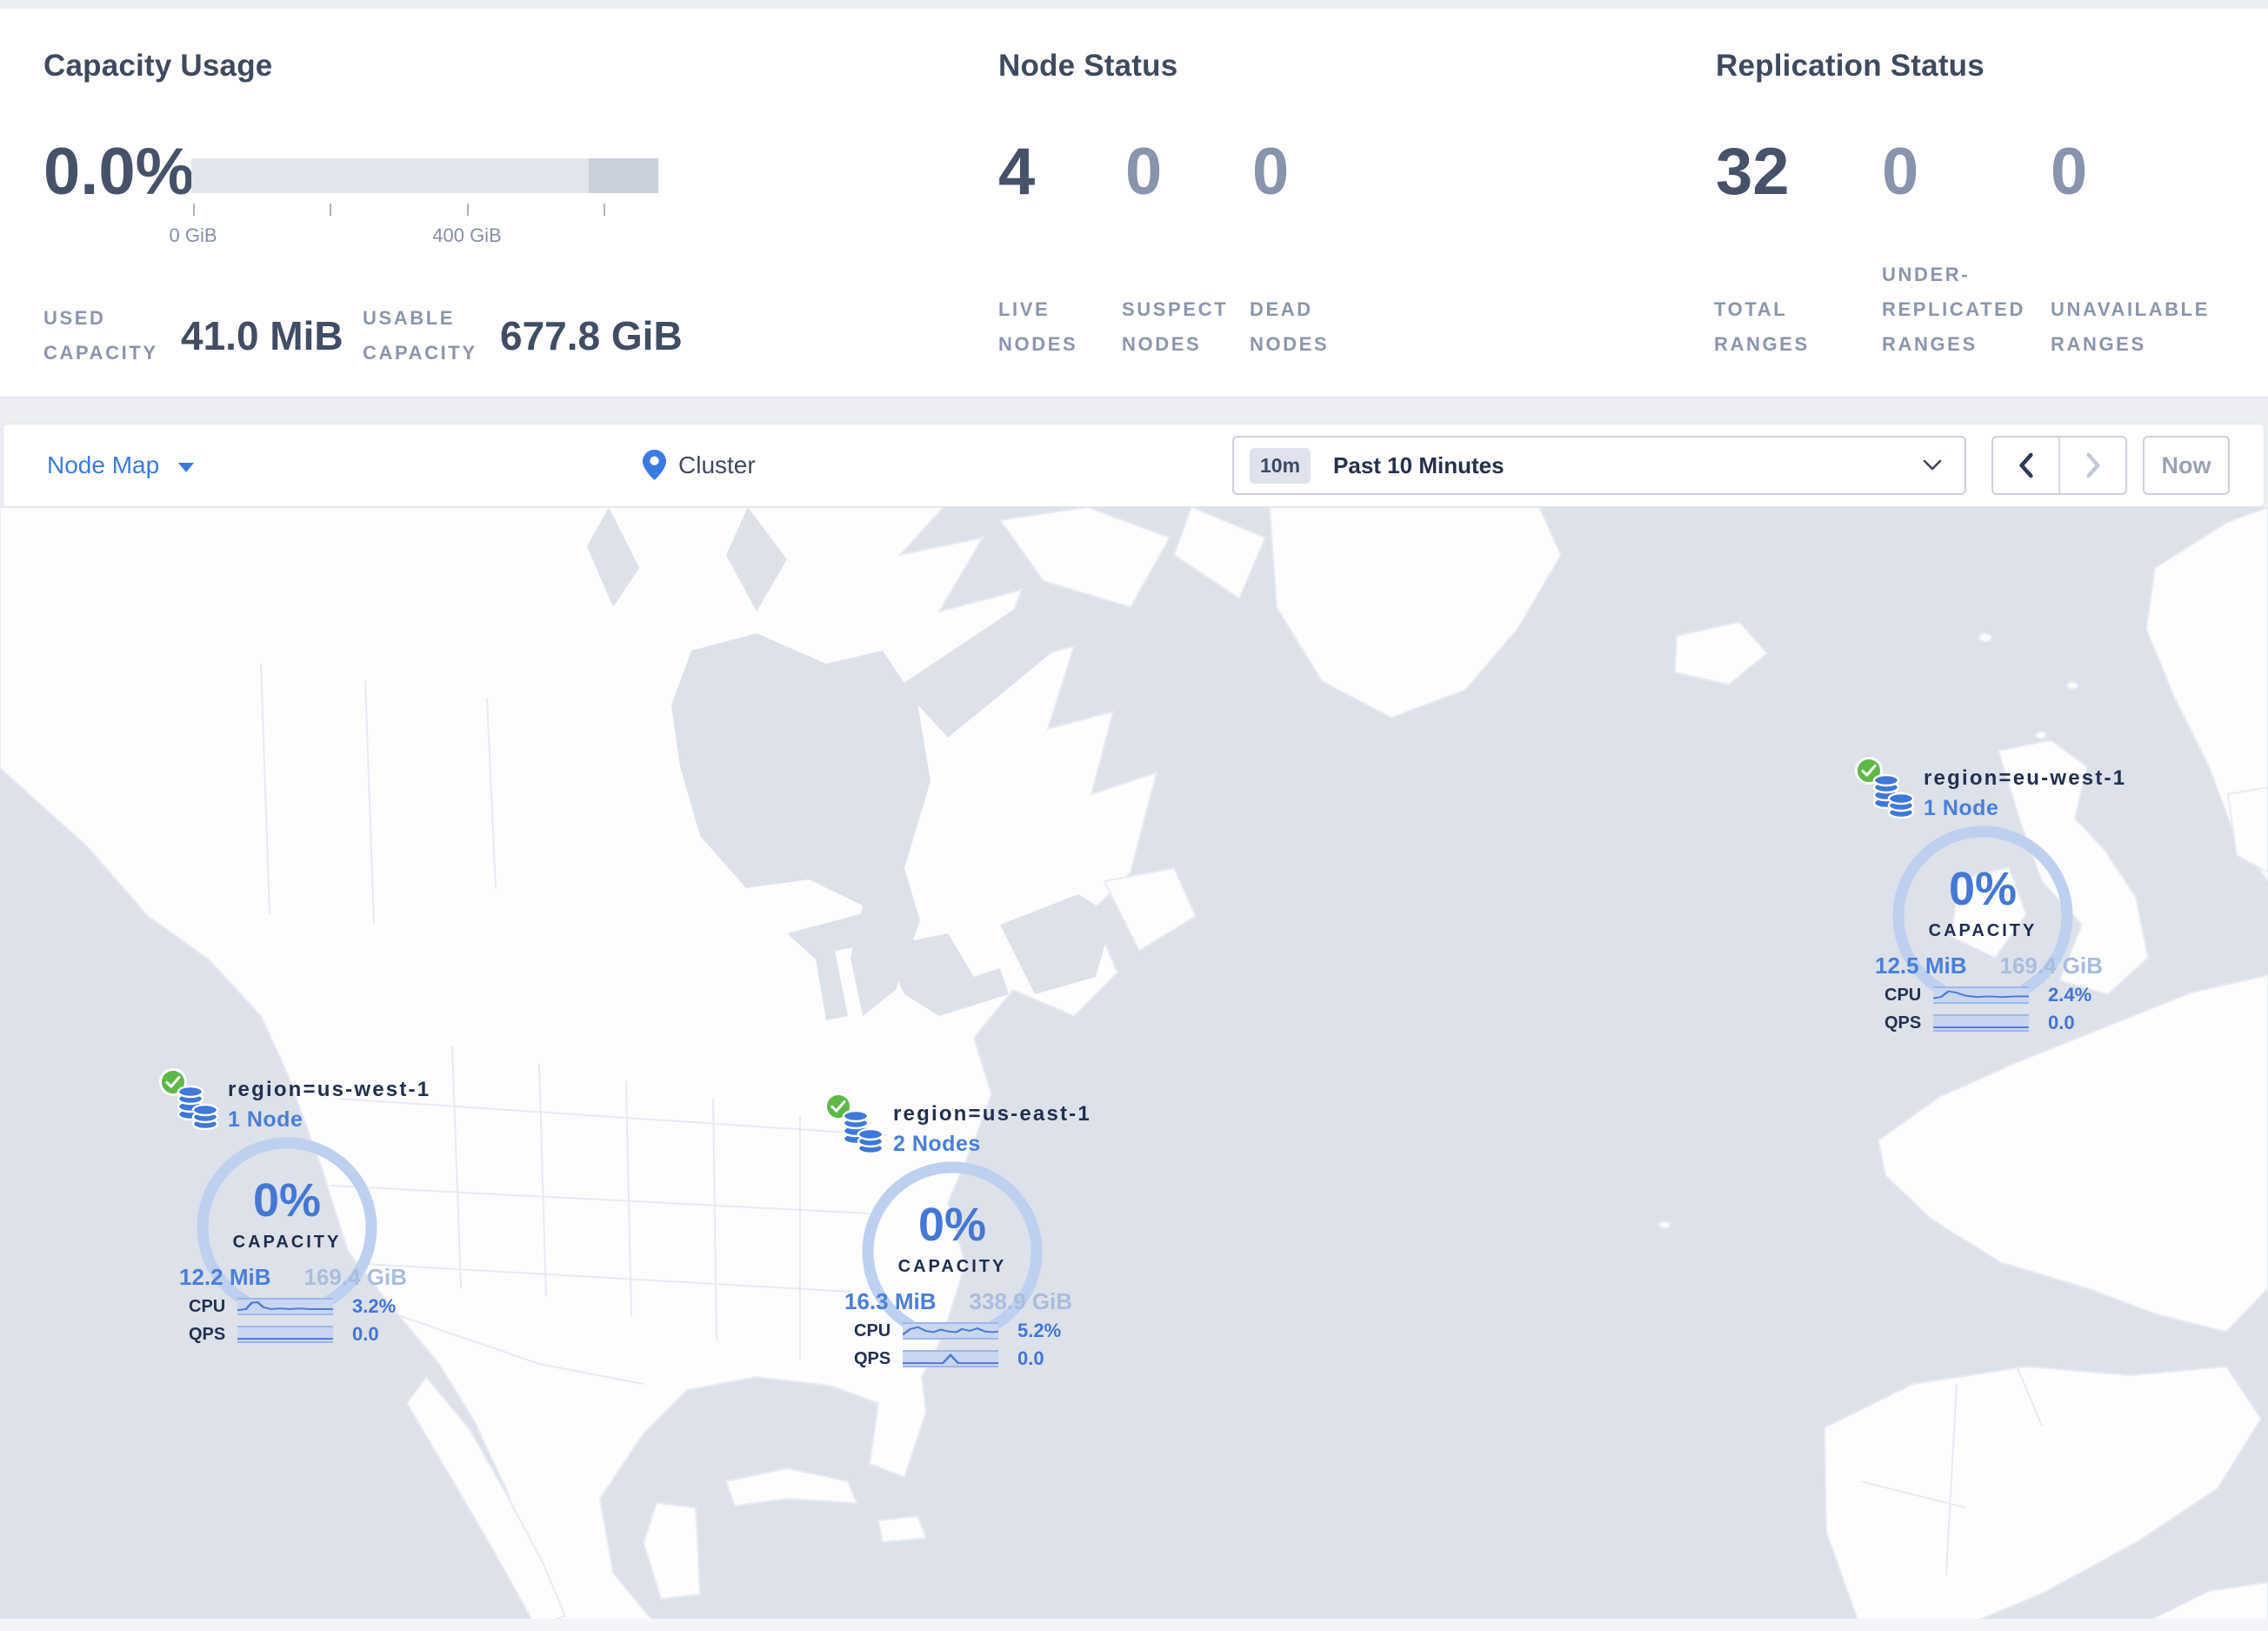 The height and width of the screenshot is (1631, 2268). What do you see at coordinates (1038, 326) in the screenshot?
I see `live-nodes-label: LIVE NODES` at bounding box center [1038, 326].